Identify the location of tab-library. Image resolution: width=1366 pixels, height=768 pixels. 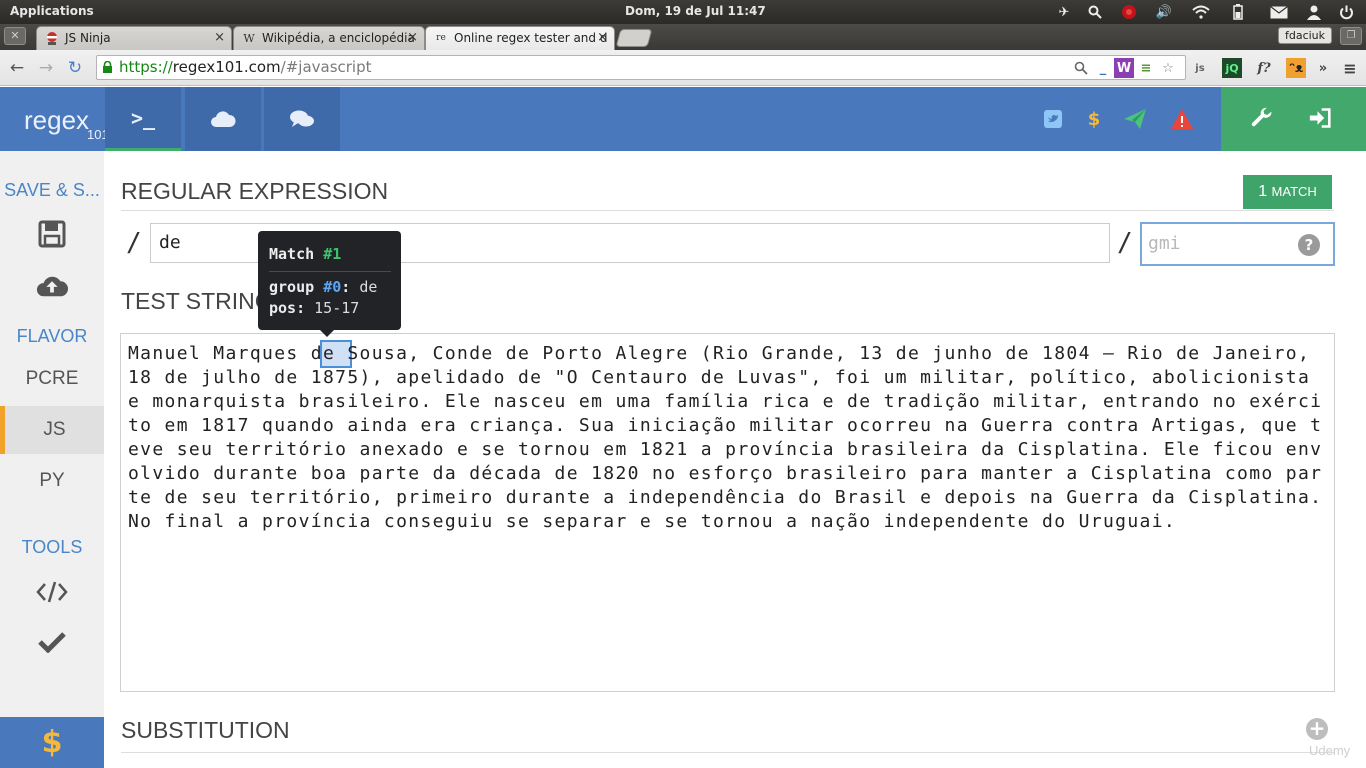
(223, 119).